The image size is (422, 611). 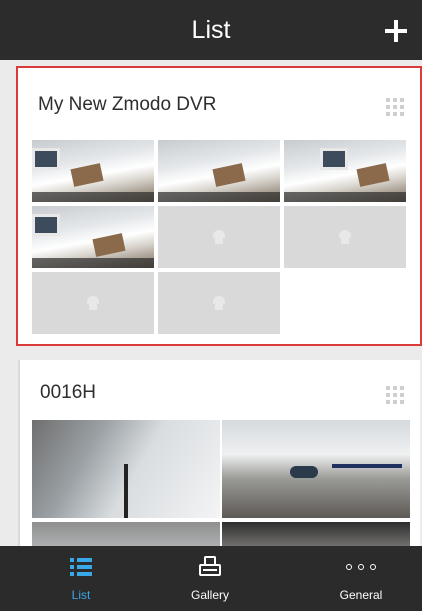 I want to click on gallery-icon, so click(x=210, y=567).